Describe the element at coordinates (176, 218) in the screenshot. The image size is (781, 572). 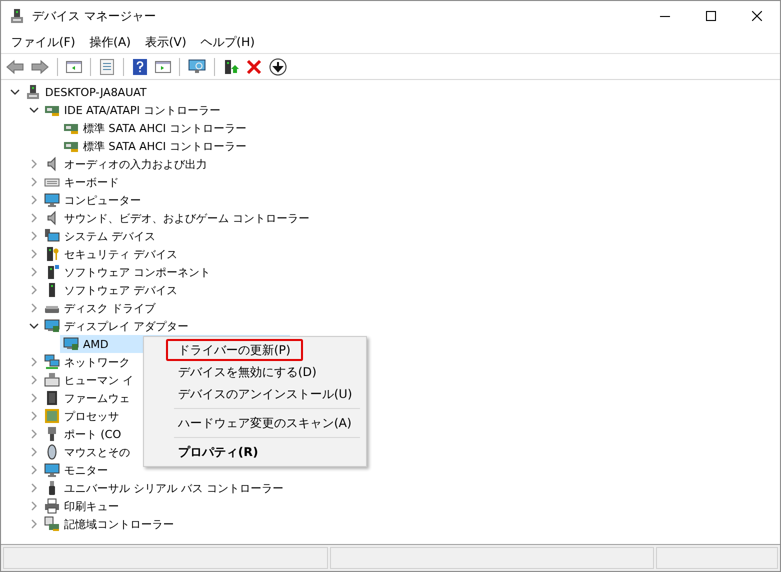
I see `tree-item: サウンド、ビデオ、およびゲーム コントローラー` at that location.